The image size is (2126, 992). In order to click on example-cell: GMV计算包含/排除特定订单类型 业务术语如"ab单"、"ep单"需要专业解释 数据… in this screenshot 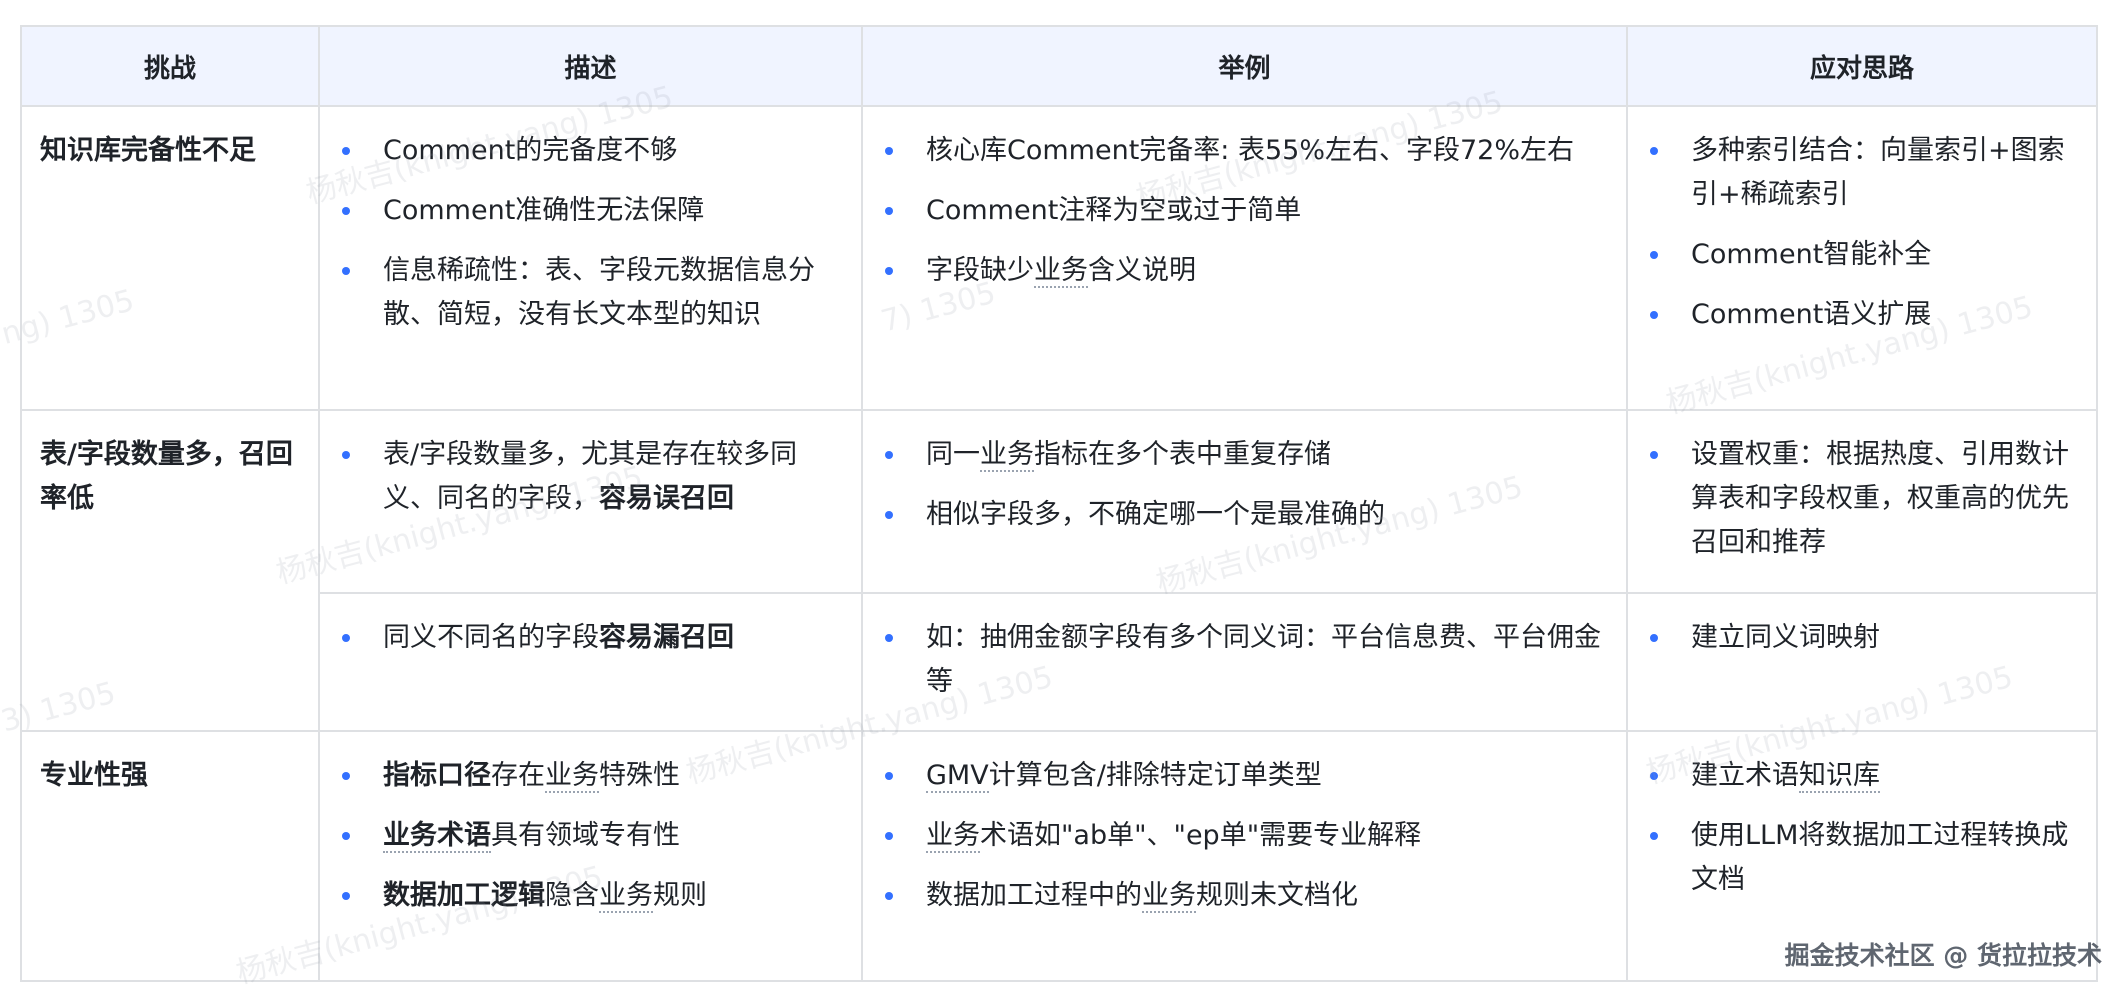, I will do `click(1244, 856)`.